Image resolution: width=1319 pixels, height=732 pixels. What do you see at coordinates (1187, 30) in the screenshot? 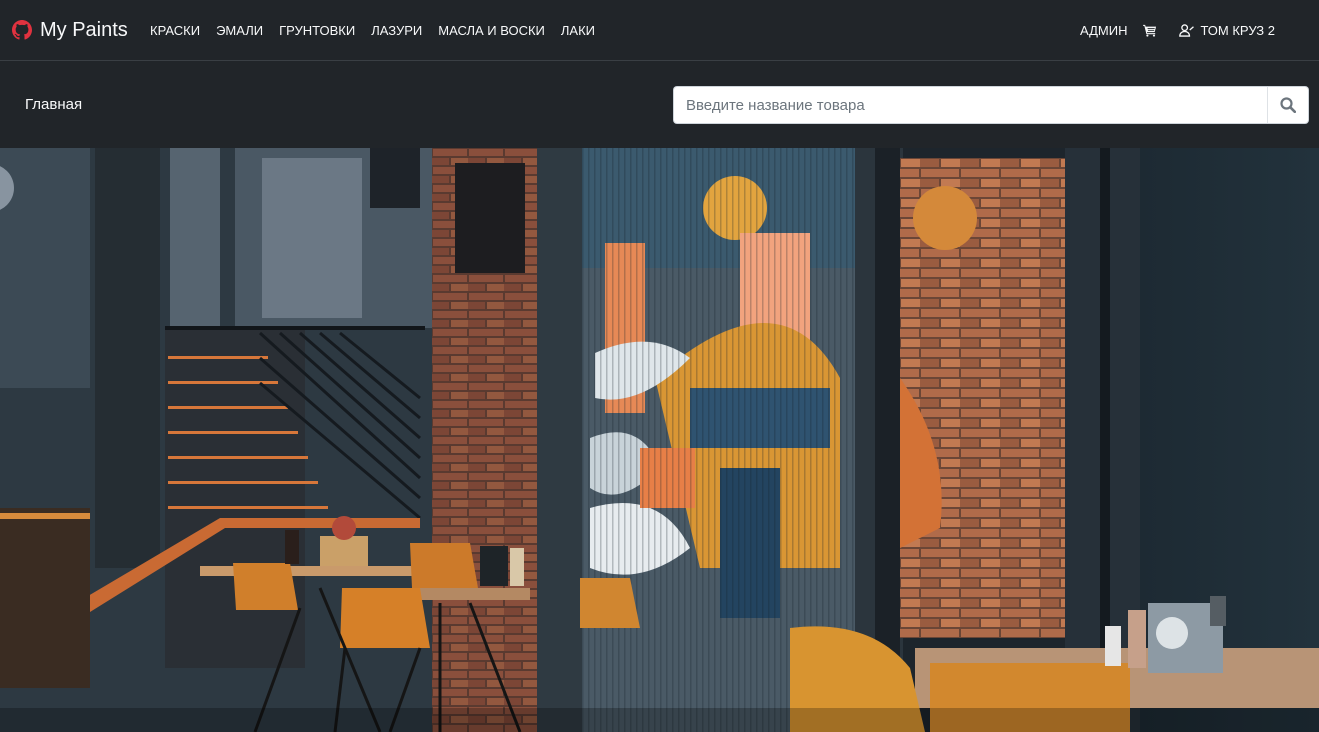
I see `user-icon` at bounding box center [1187, 30].